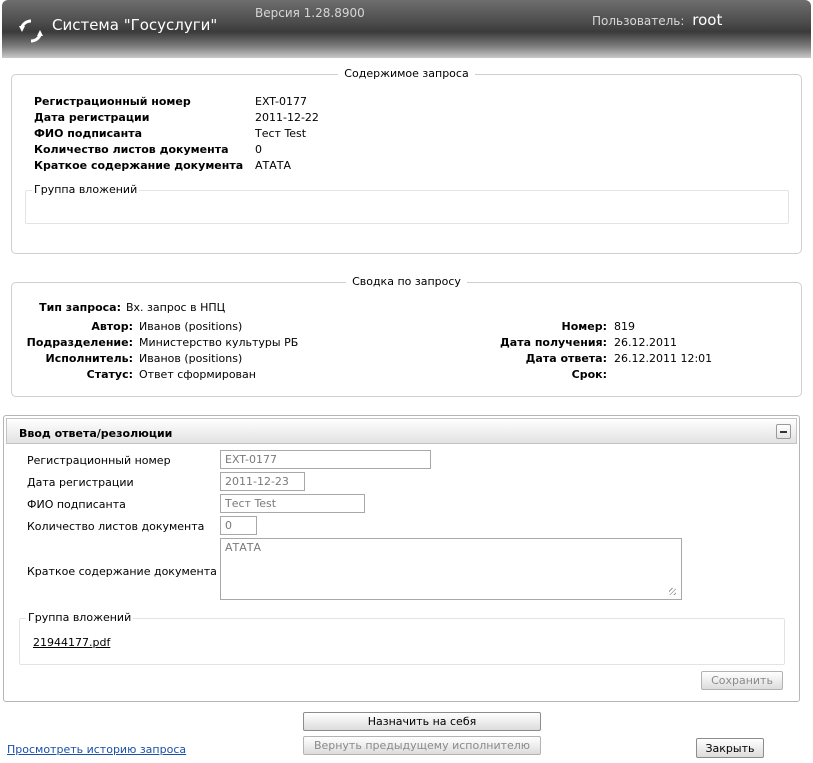 Image resolution: width=813 pixels, height=763 pixels. Describe the element at coordinates (31, 31) in the screenshot. I see `sync-logo-icon` at that location.